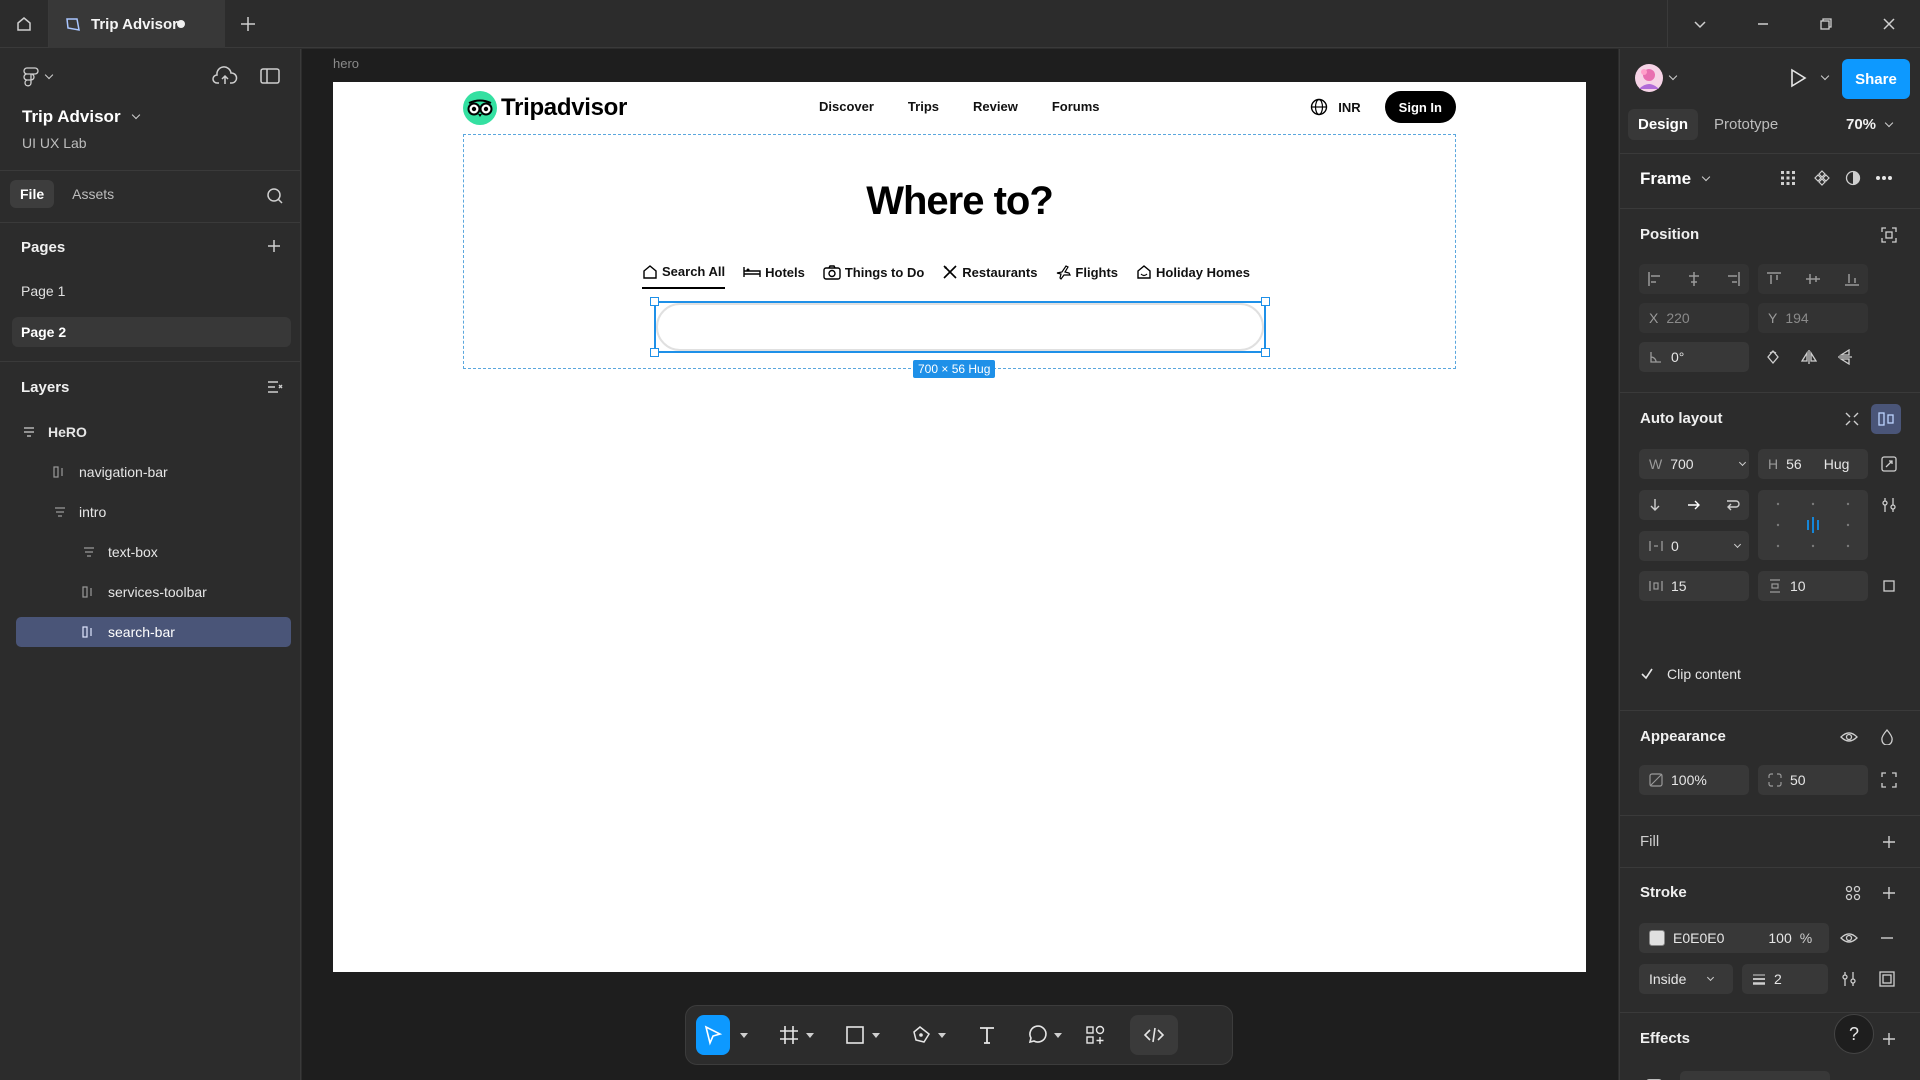 Image resolution: width=1920 pixels, height=1080 pixels. What do you see at coordinates (1813, 464) in the screenshot?
I see `height-field: H 56 Hug` at bounding box center [1813, 464].